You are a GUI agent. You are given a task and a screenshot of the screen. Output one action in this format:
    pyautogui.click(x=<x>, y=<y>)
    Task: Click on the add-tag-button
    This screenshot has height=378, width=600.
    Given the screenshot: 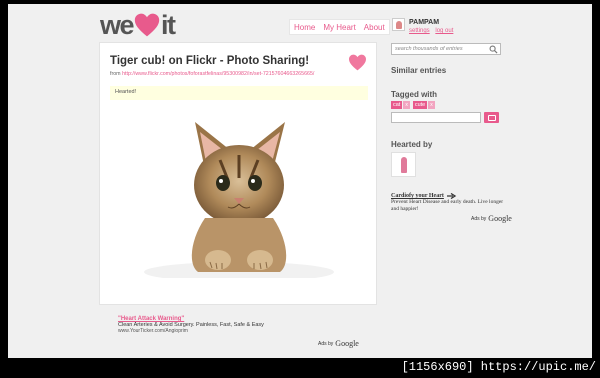 What is the action you would take?
    pyautogui.click(x=491, y=117)
    